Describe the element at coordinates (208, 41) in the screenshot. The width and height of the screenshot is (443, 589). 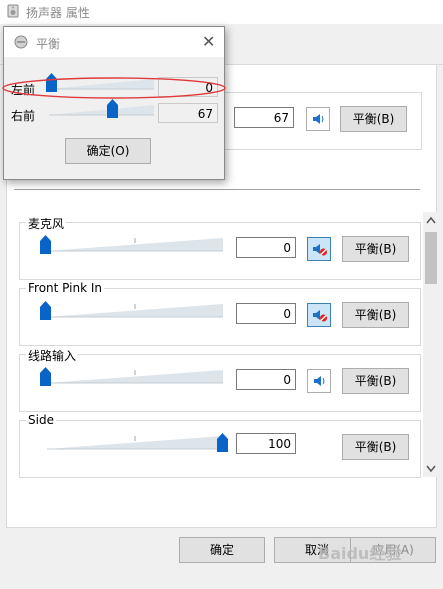
I see `close-icon: ✕` at that location.